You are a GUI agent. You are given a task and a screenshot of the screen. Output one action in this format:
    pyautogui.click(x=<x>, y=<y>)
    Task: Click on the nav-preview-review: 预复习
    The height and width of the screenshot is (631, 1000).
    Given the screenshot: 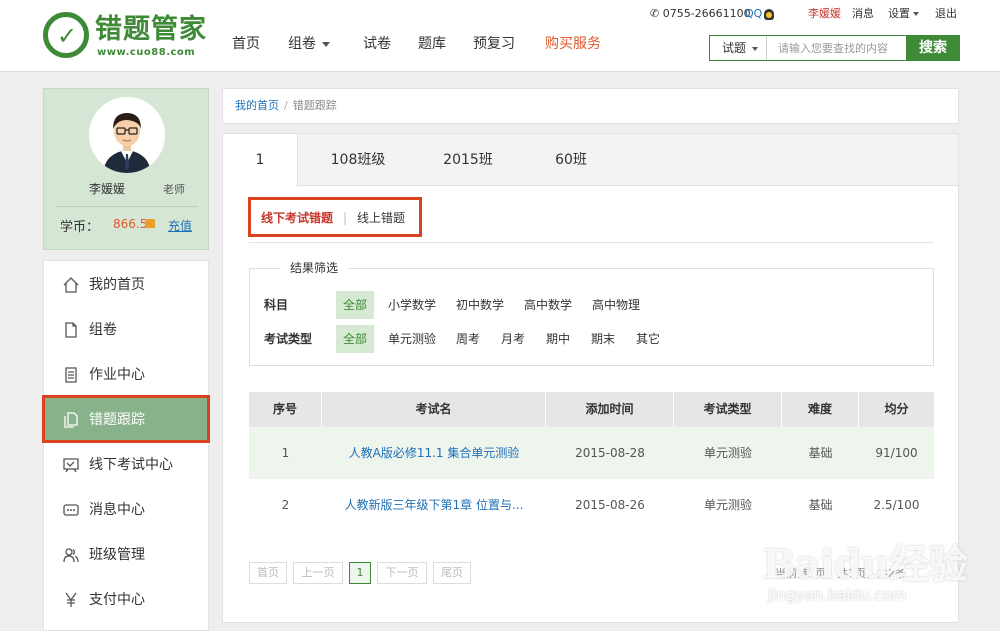 What is the action you would take?
    pyautogui.click(x=494, y=44)
    